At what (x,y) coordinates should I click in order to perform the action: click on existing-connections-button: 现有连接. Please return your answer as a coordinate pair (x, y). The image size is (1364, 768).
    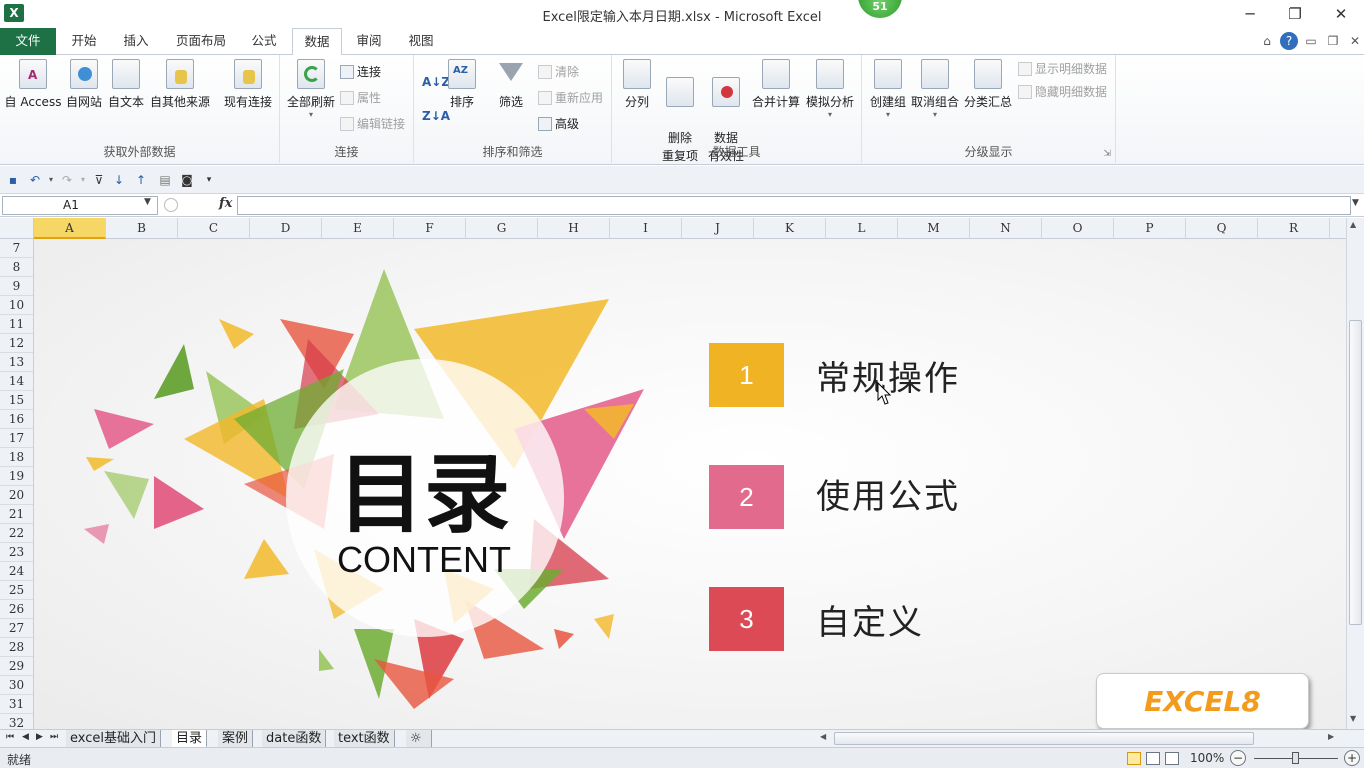
    Looking at the image, I should click on (248, 84).